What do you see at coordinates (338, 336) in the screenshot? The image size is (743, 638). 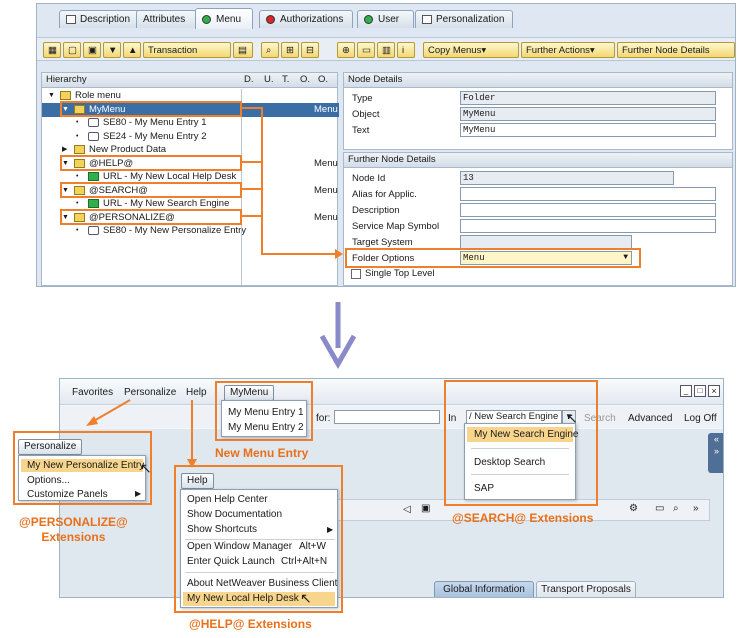 I see `down-arrow-icon` at bounding box center [338, 336].